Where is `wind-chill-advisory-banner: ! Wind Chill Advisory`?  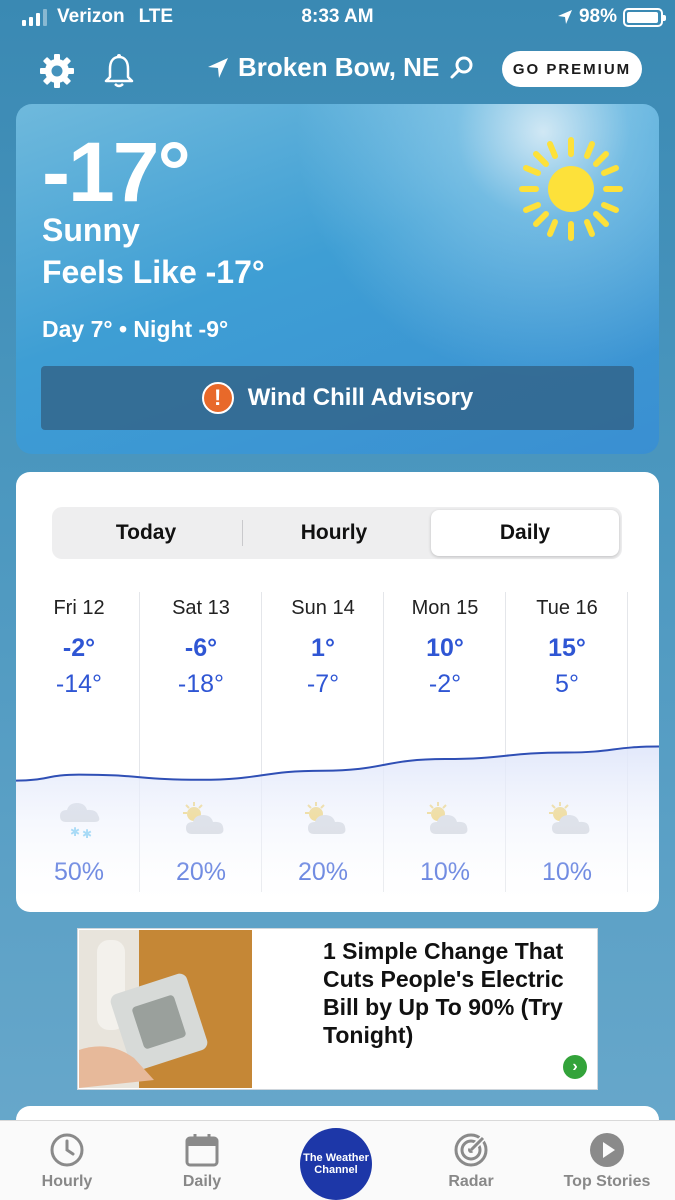 wind-chill-advisory-banner: ! Wind Chill Advisory is located at coordinates (337, 398).